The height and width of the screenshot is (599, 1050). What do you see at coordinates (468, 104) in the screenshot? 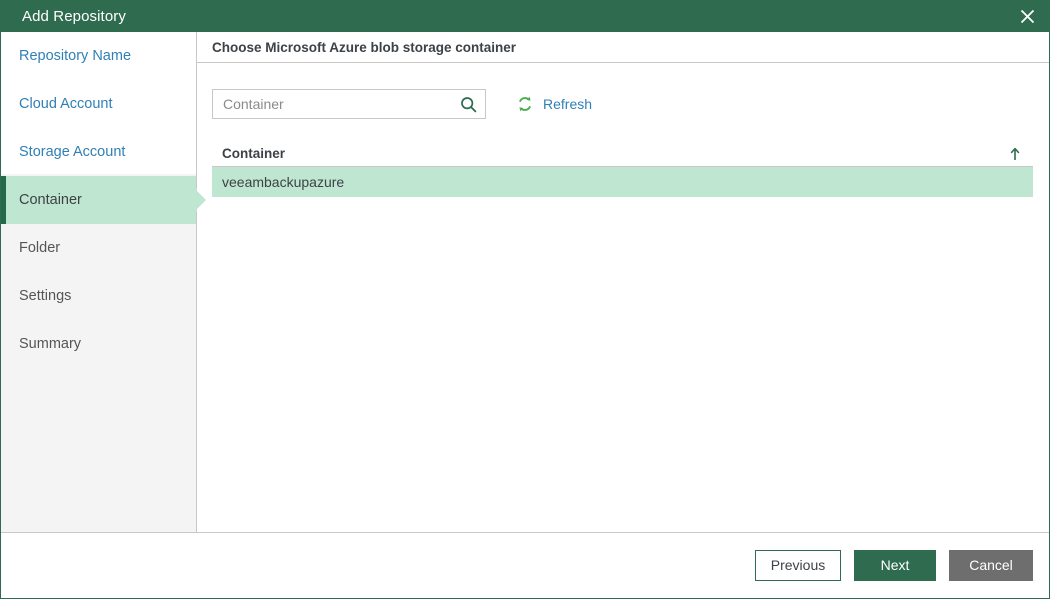
I see `search-icon` at bounding box center [468, 104].